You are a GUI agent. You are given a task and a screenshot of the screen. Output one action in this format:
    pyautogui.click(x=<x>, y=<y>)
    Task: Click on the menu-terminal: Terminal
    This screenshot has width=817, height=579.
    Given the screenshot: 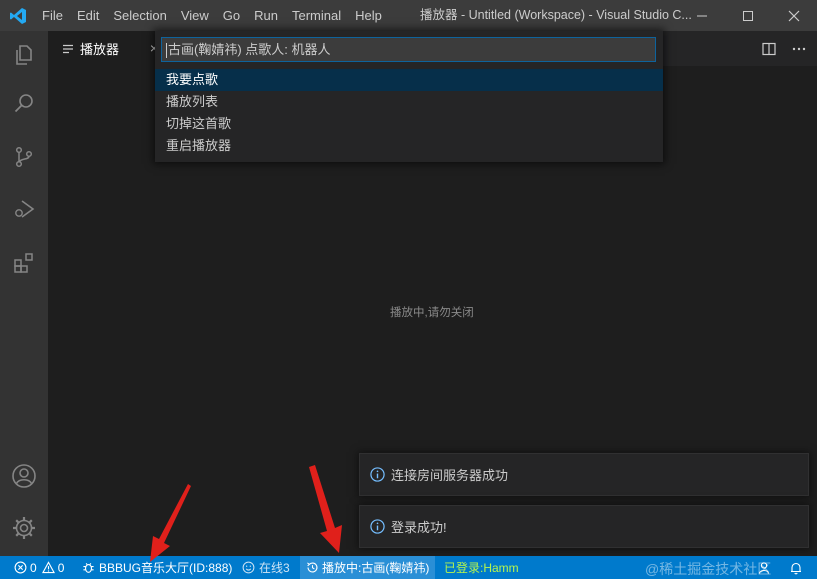 What is the action you would take?
    pyautogui.click(x=316, y=15)
    